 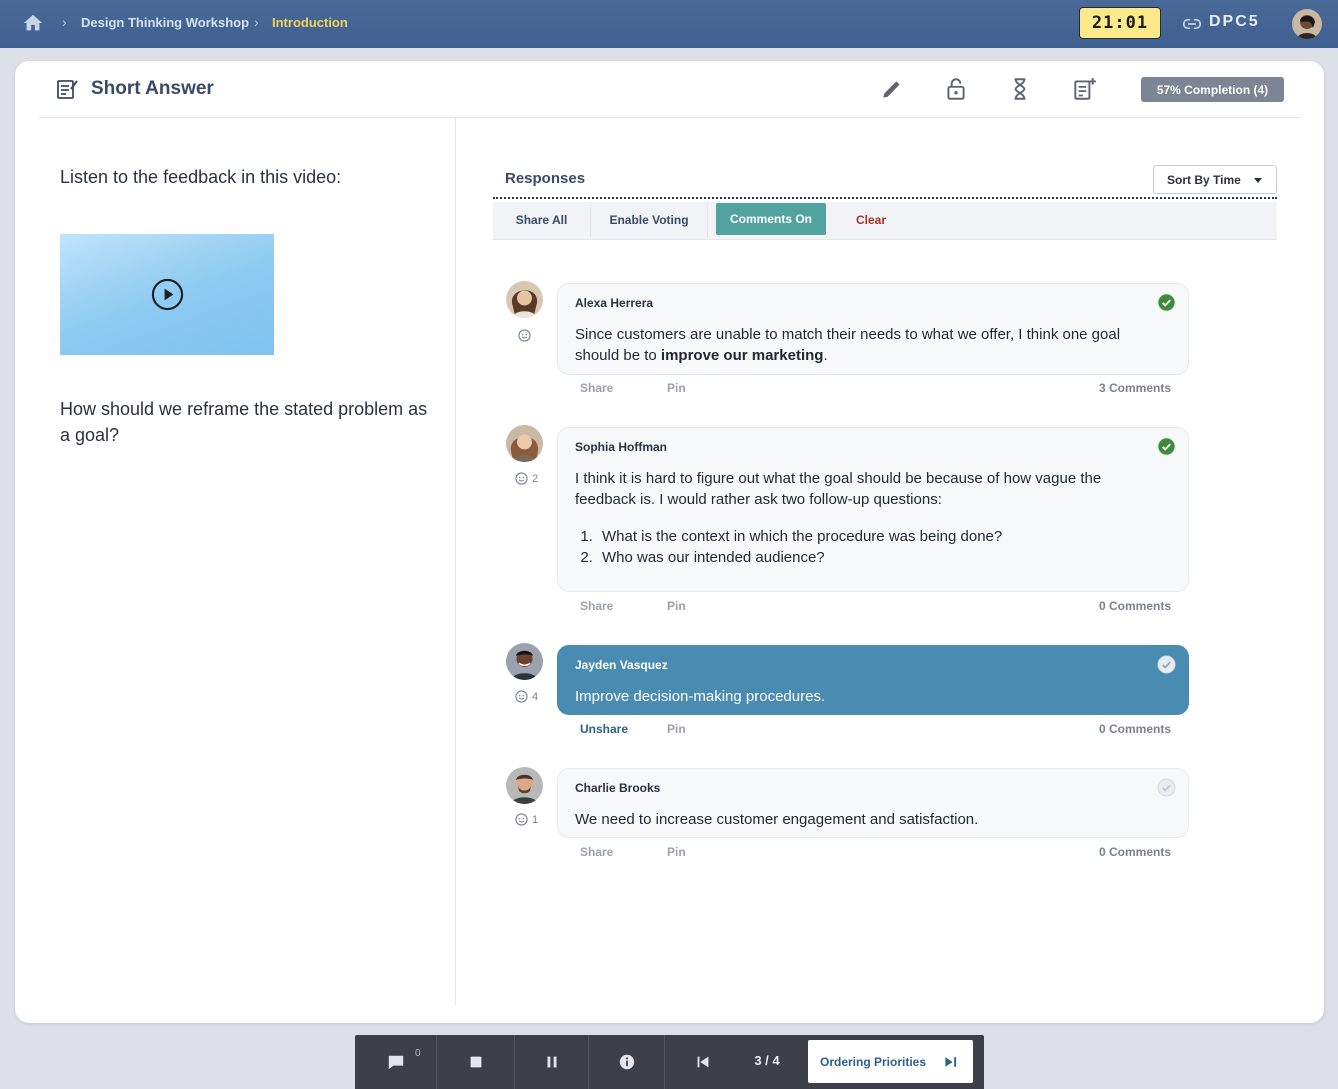 I want to click on breadcrumb-introduction: Introduction, so click(x=310, y=22).